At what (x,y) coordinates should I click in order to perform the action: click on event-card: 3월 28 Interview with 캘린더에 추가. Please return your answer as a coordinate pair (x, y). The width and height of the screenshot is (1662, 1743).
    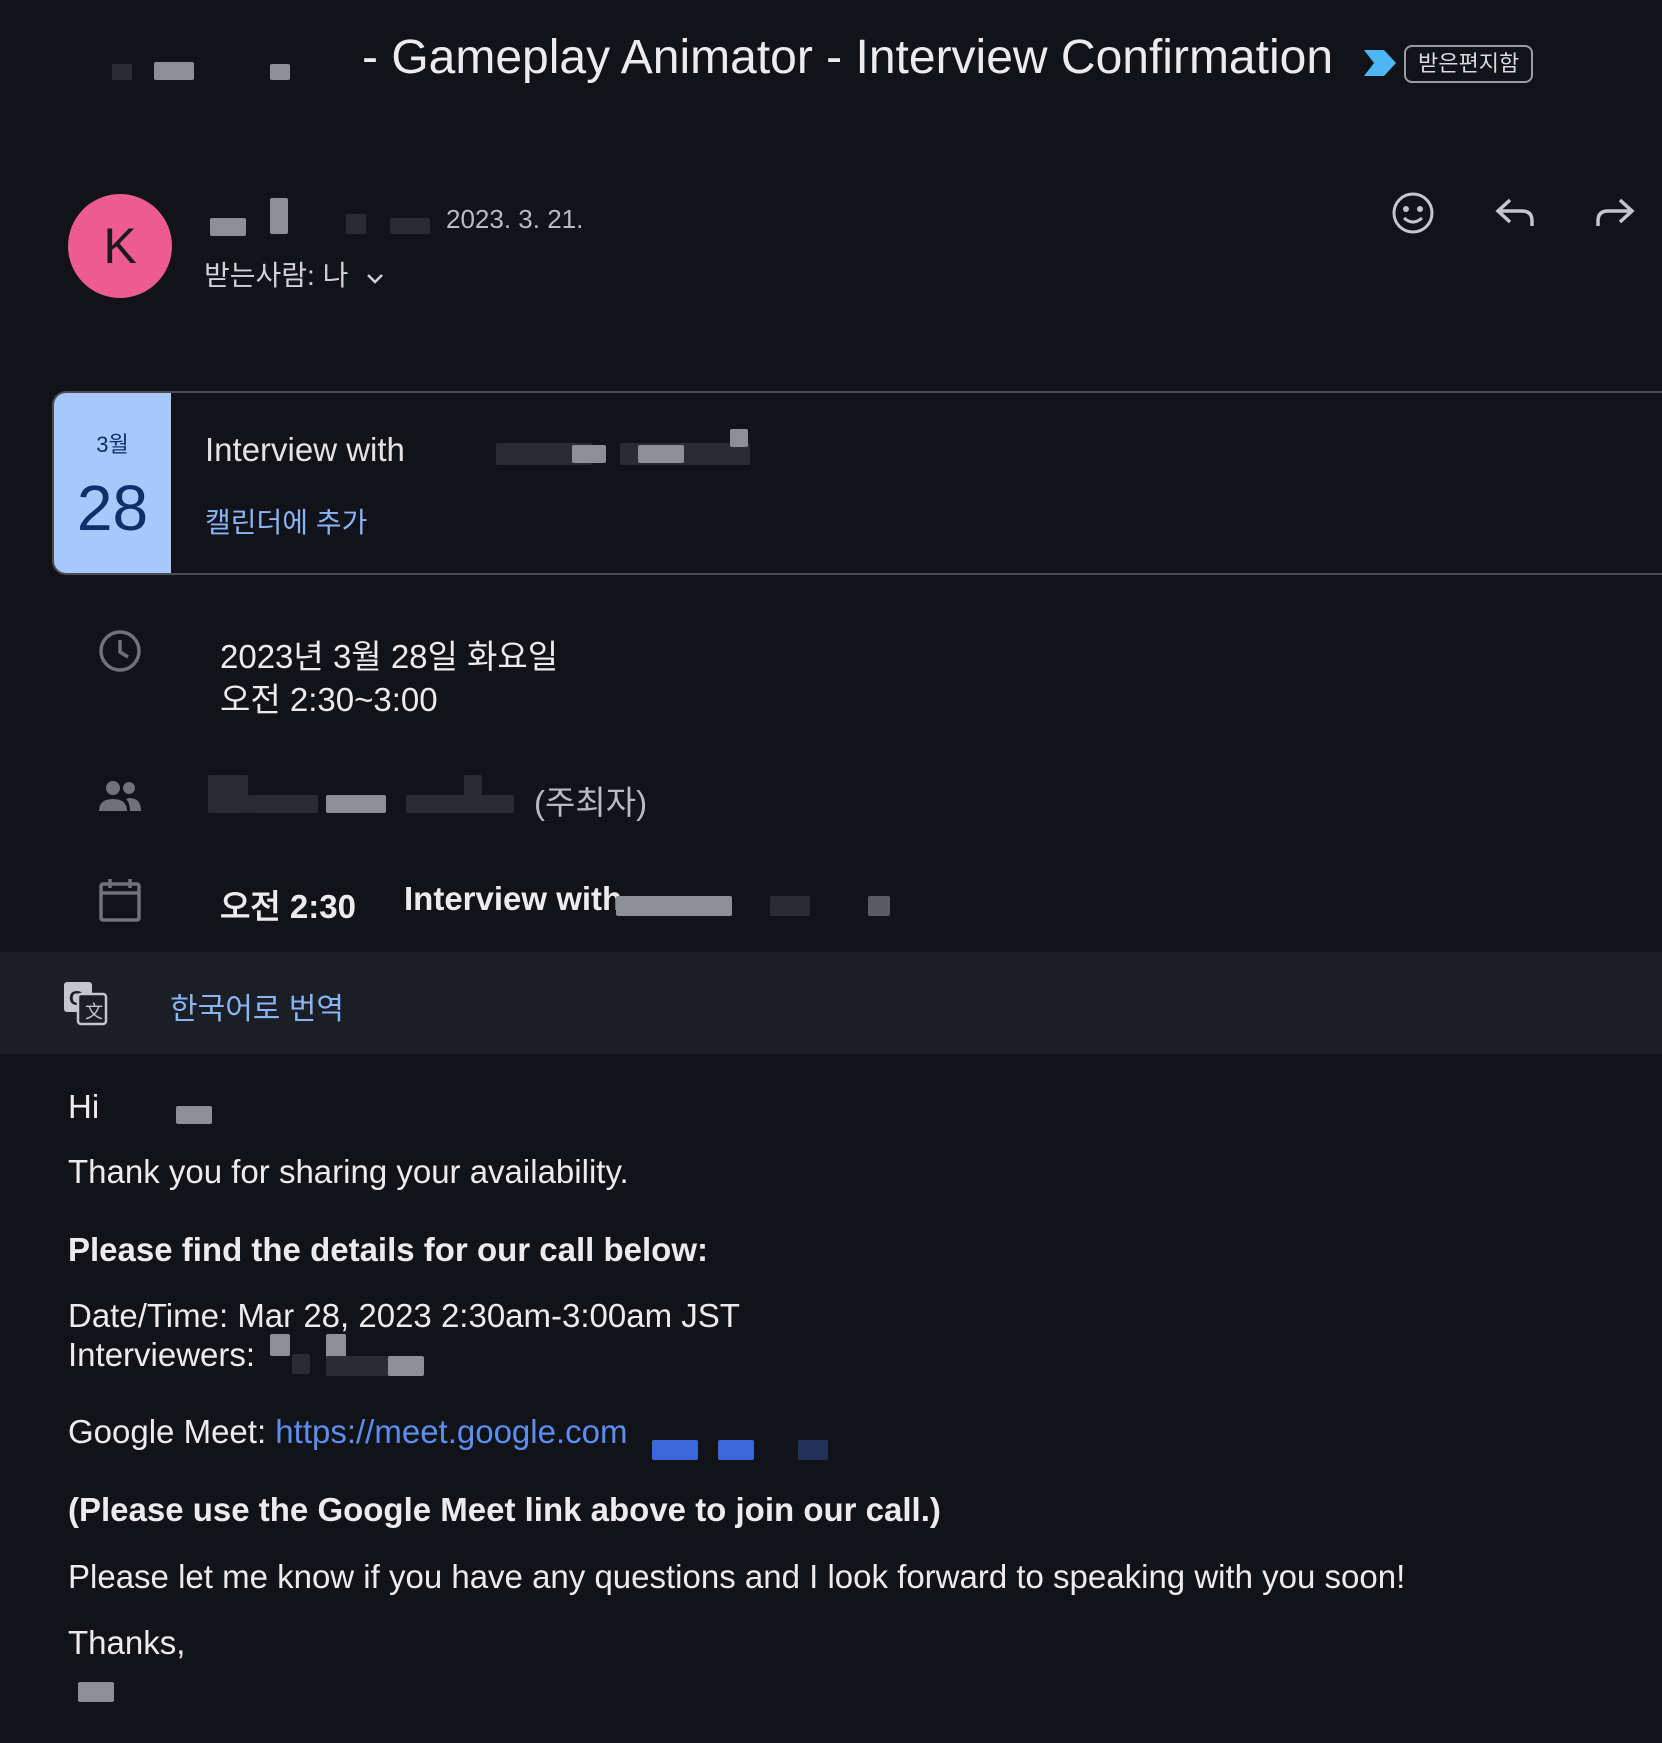
    Looking at the image, I should click on (857, 483).